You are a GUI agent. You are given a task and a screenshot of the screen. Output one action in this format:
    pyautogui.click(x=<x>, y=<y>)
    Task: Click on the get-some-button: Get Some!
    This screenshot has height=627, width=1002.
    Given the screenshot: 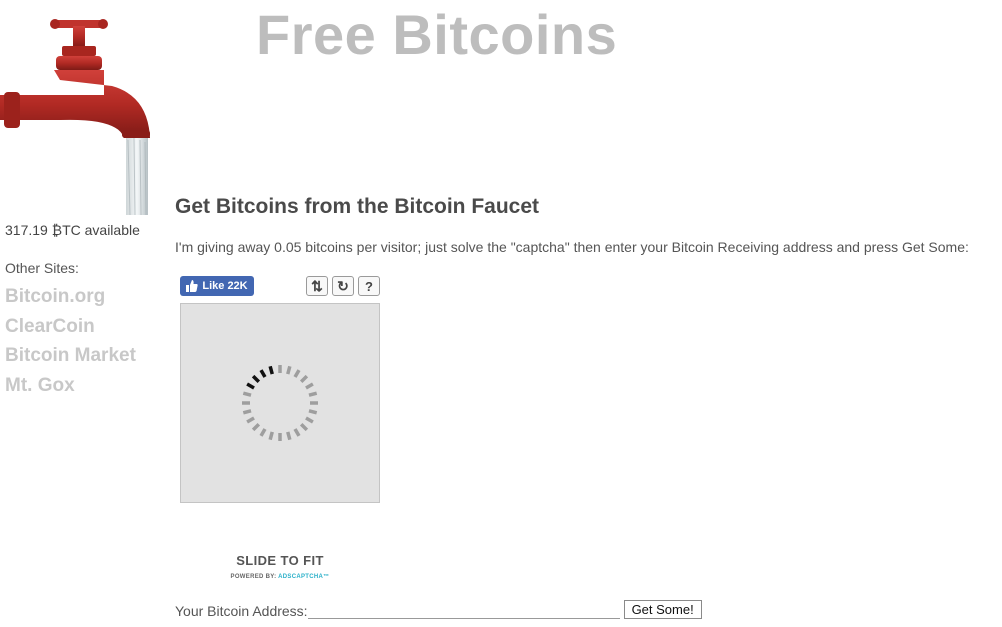 What is the action you would take?
    pyautogui.click(x=662, y=609)
    